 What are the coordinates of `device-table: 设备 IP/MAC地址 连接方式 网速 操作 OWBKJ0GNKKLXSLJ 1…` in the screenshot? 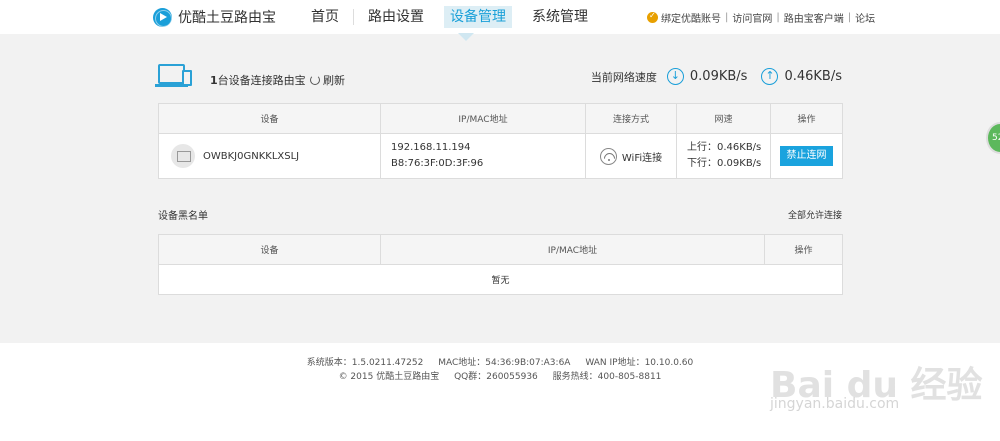 It's located at (500, 141).